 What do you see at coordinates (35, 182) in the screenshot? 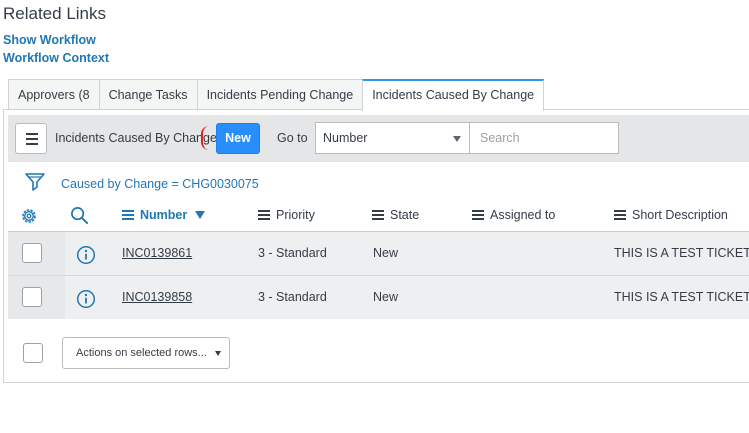
I see `funnel-icon` at bounding box center [35, 182].